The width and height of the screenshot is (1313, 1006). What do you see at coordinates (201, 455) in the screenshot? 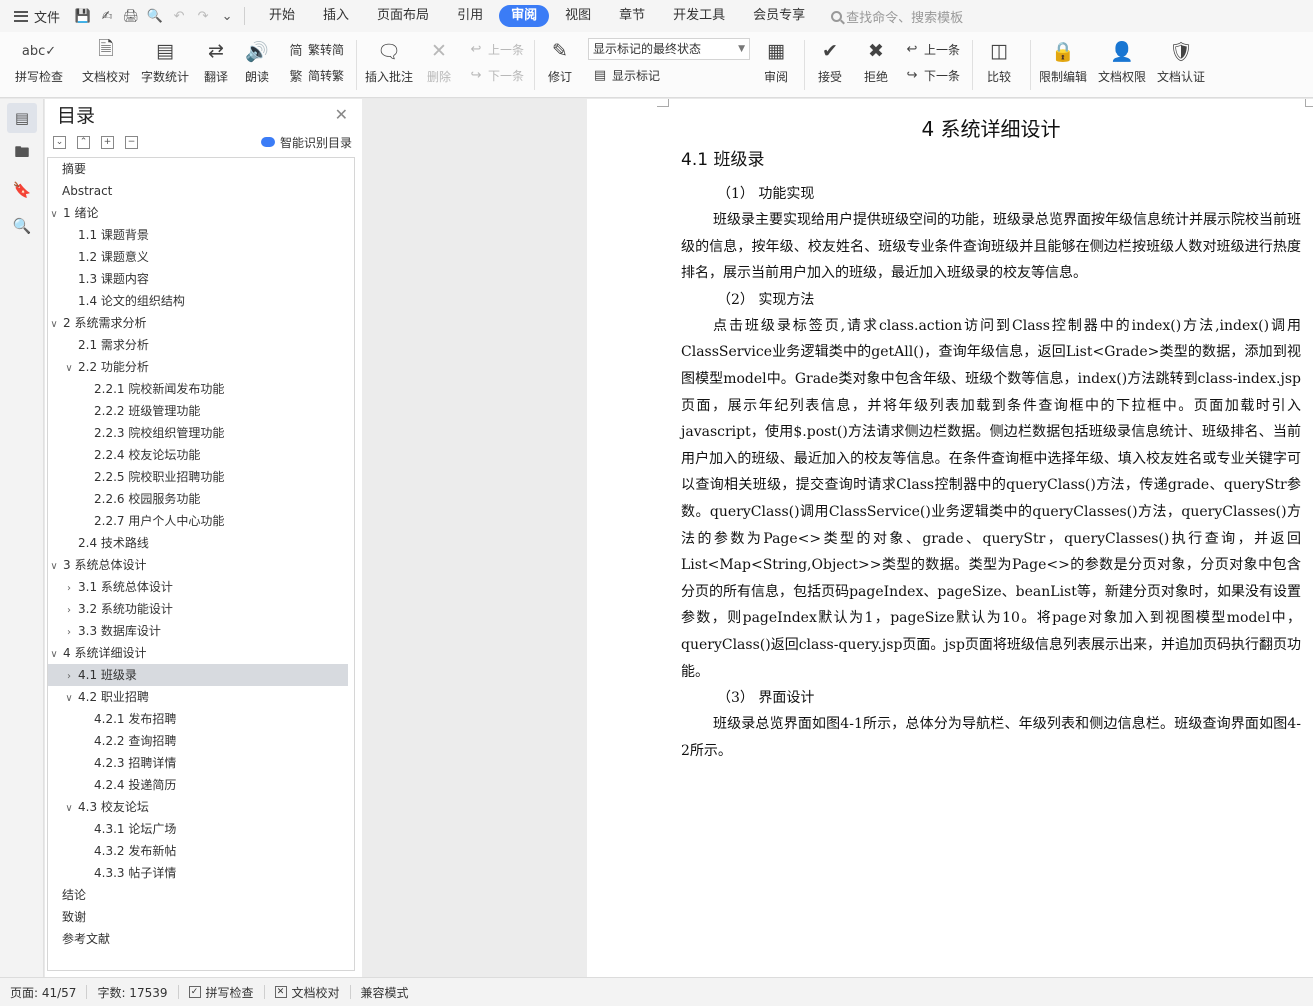
I see `toc-item: 2.2.4 校友论坛功能` at bounding box center [201, 455].